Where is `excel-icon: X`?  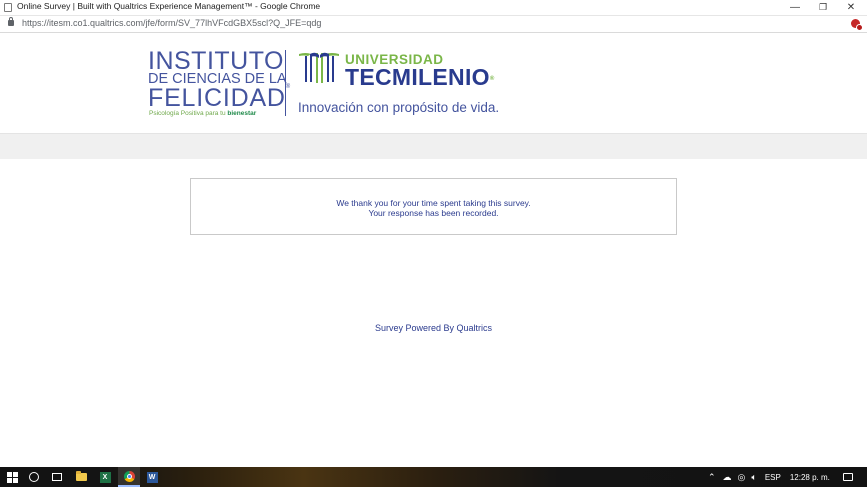
excel-icon: X is located at coordinates (105, 477).